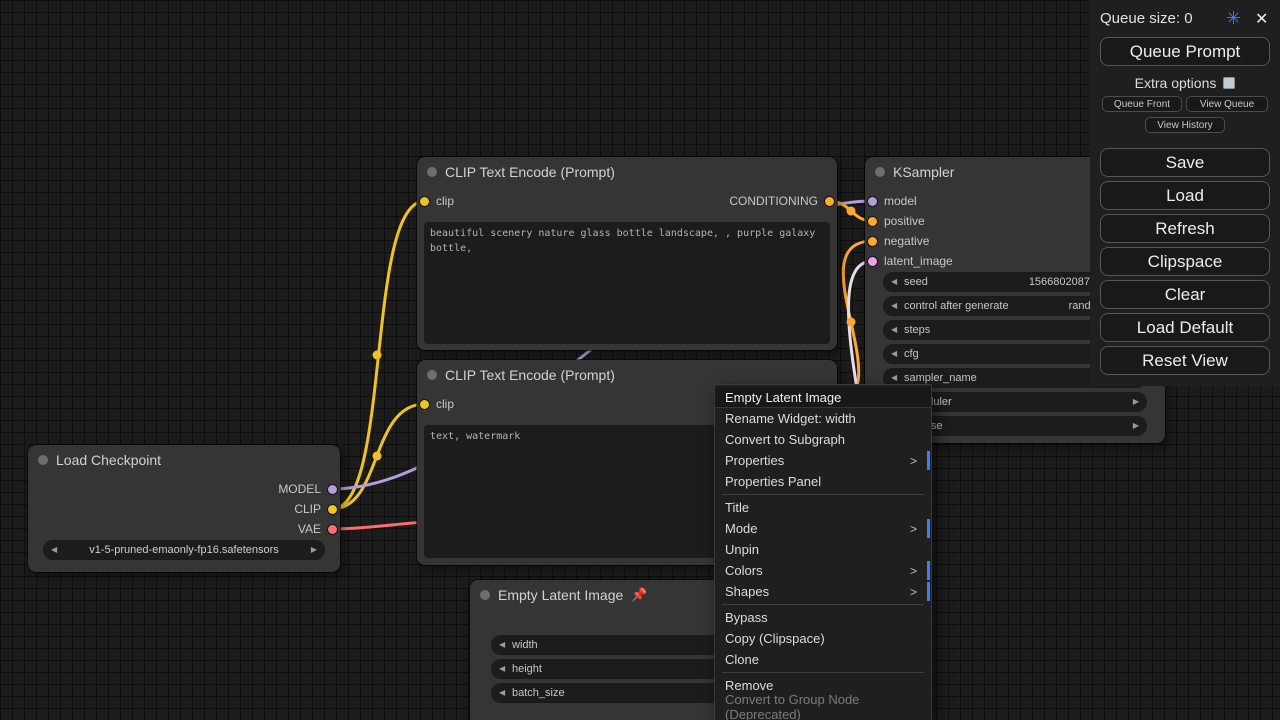  What do you see at coordinates (781, 201) in the screenshot?
I see `output-slot-conditioning: CONDITIONING` at bounding box center [781, 201].